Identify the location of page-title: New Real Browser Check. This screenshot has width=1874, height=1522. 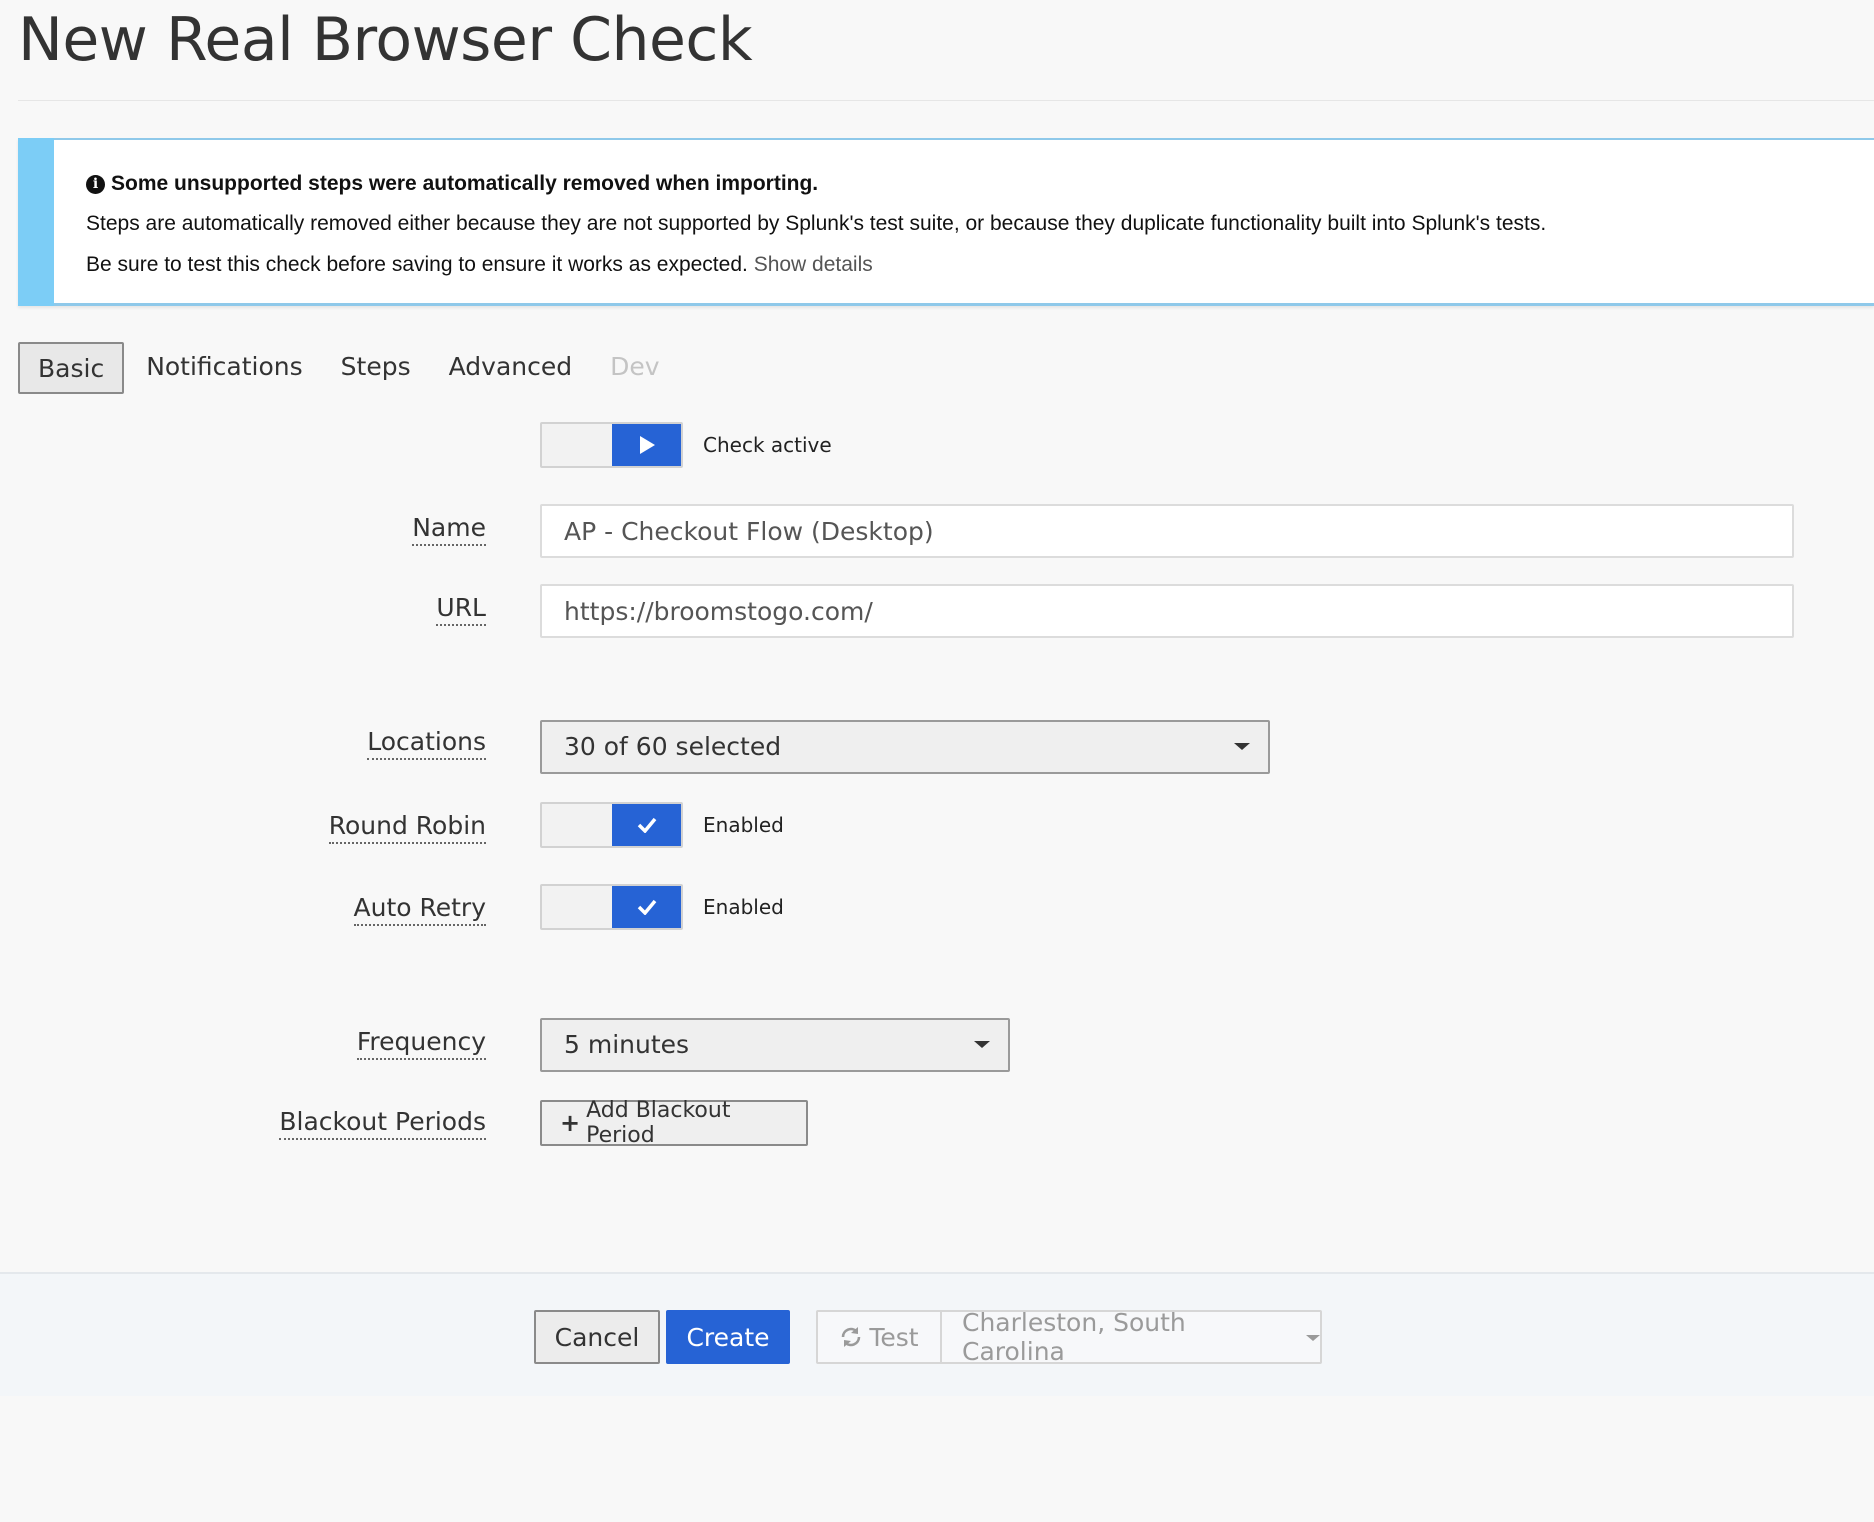
(385, 40).